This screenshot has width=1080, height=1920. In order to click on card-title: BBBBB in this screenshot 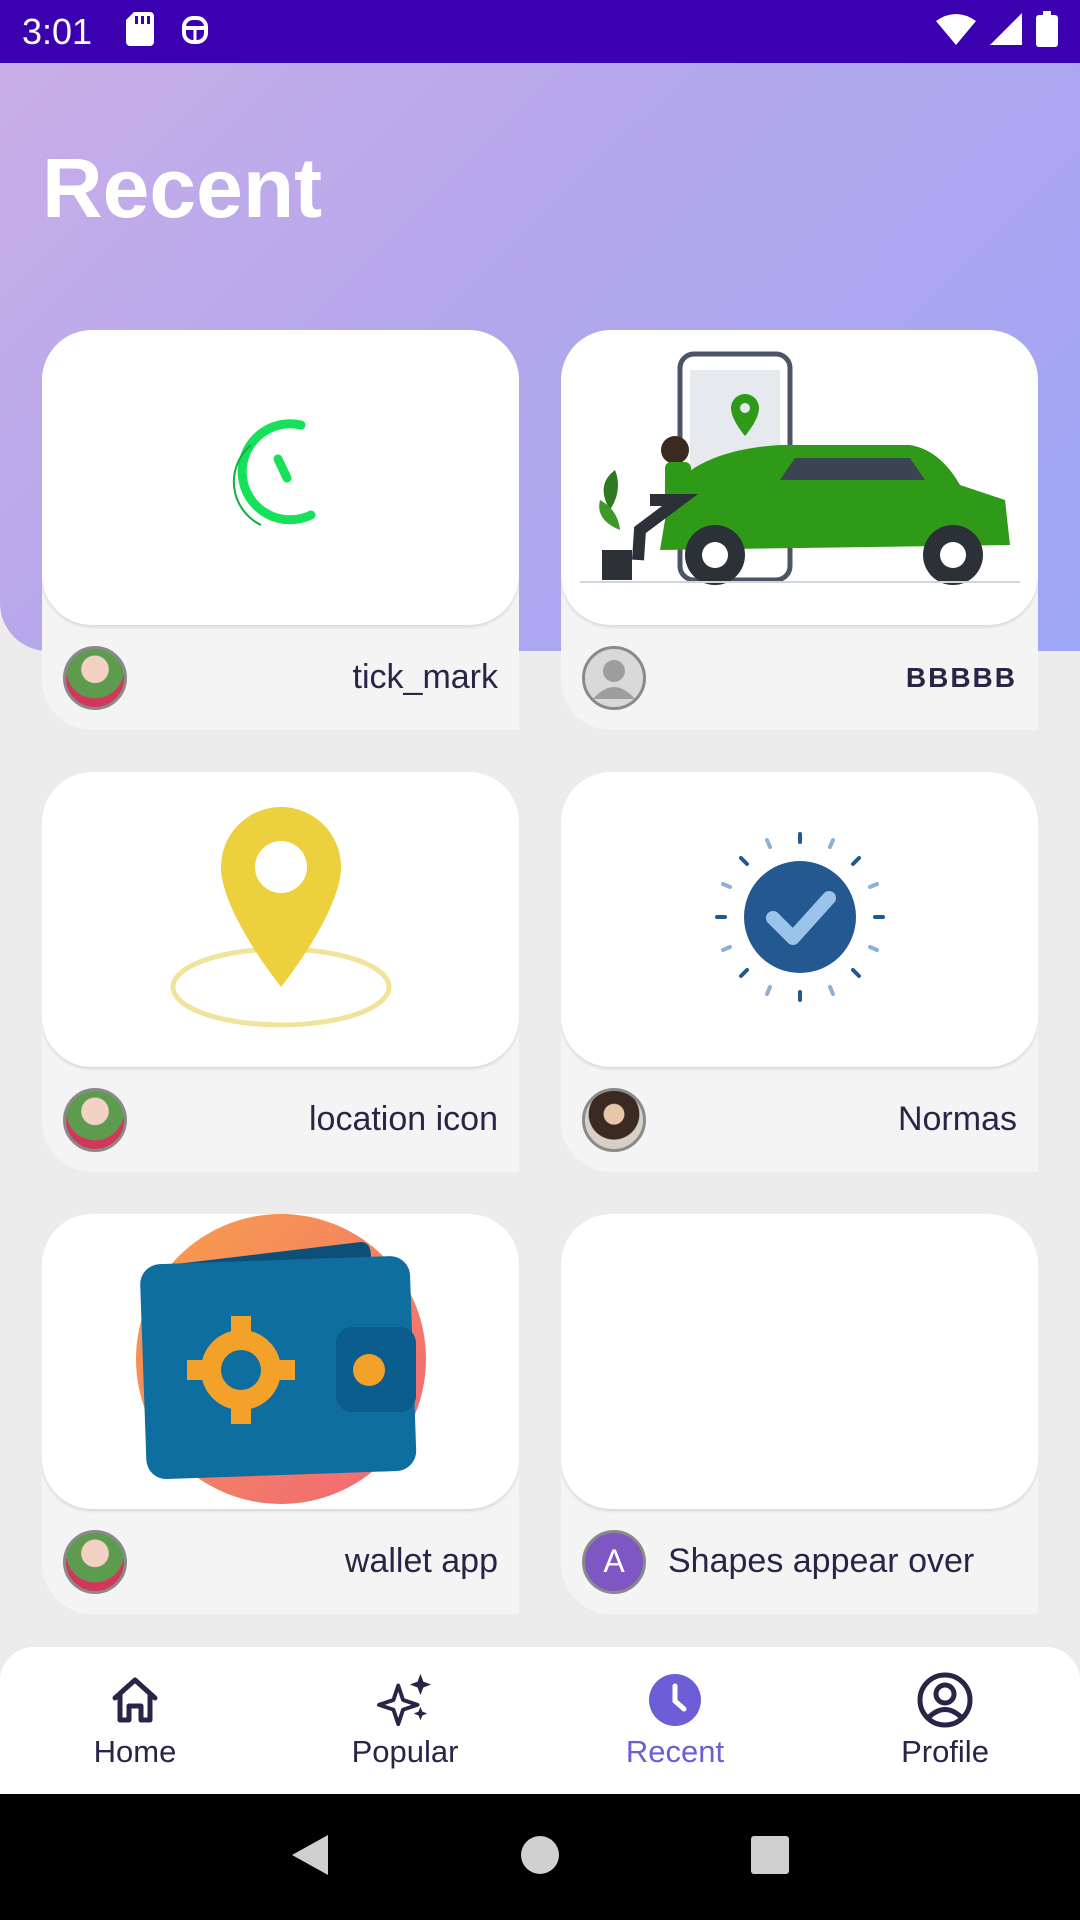, I will do `click(961, 677)`.